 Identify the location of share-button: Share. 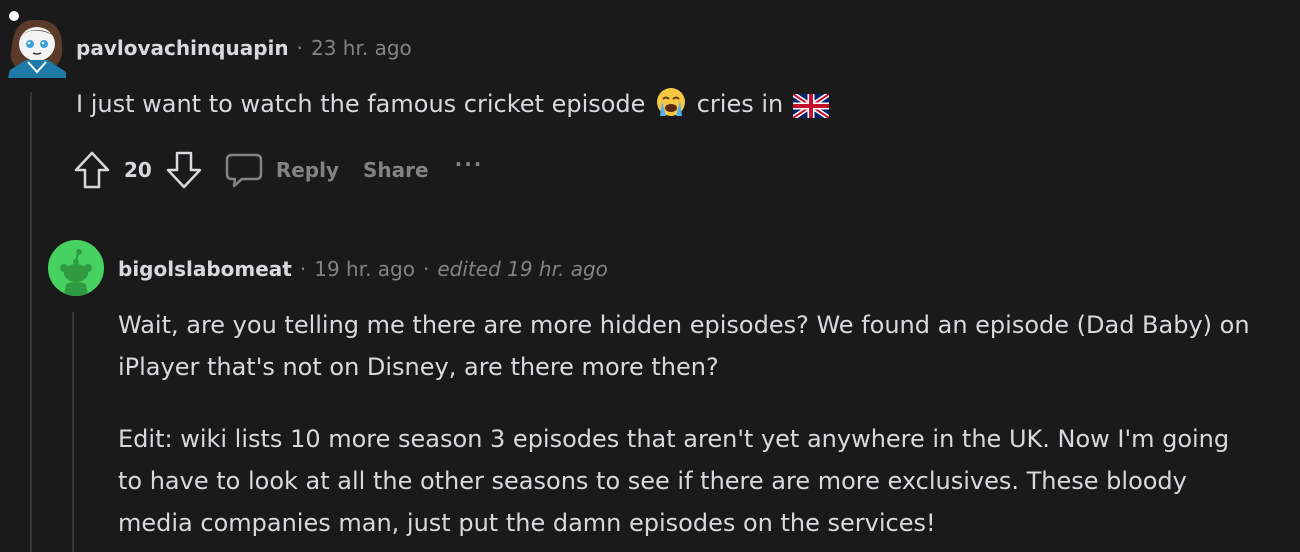
(396, 170).